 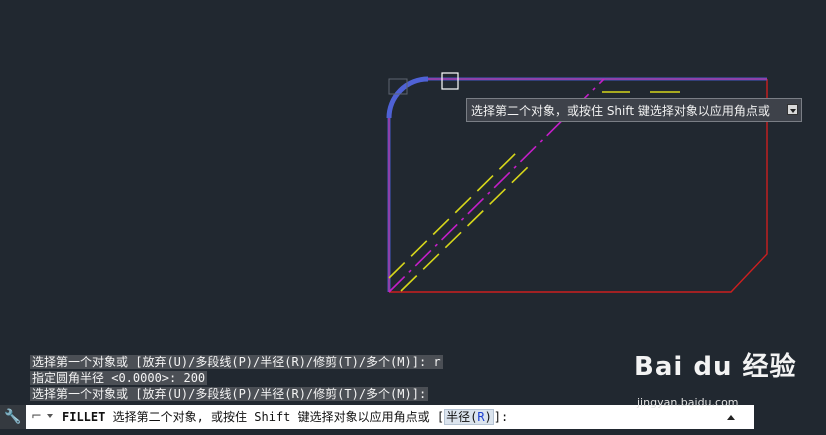 What do you see at coordinates (501, 417) in the screenshot?
I see `prompt-suffix: ]:` at bounding box center [501, 417].